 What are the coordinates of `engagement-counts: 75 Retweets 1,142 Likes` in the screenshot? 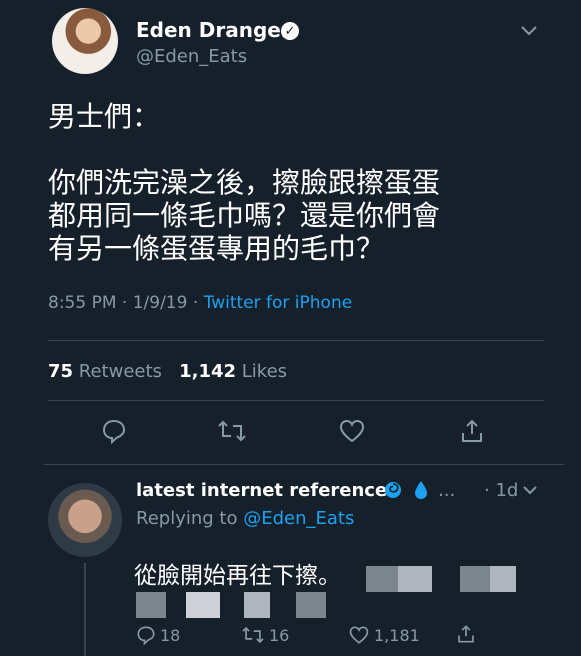 It's located at (167, 371).